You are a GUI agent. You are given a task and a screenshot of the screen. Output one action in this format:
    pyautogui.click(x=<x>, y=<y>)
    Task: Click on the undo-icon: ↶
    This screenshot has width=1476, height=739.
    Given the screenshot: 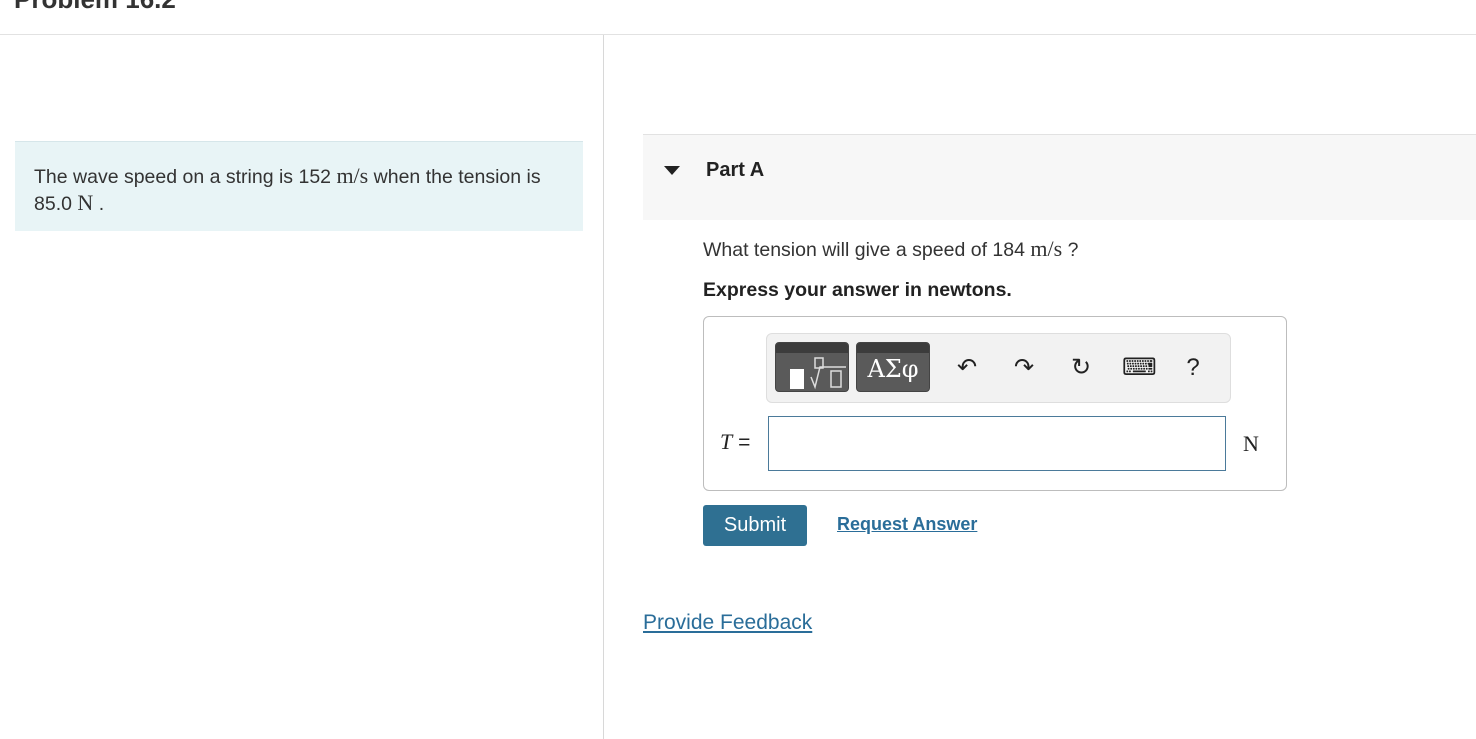 What is the action you would take?
    pyautogui.click(x=967, y=368)
    